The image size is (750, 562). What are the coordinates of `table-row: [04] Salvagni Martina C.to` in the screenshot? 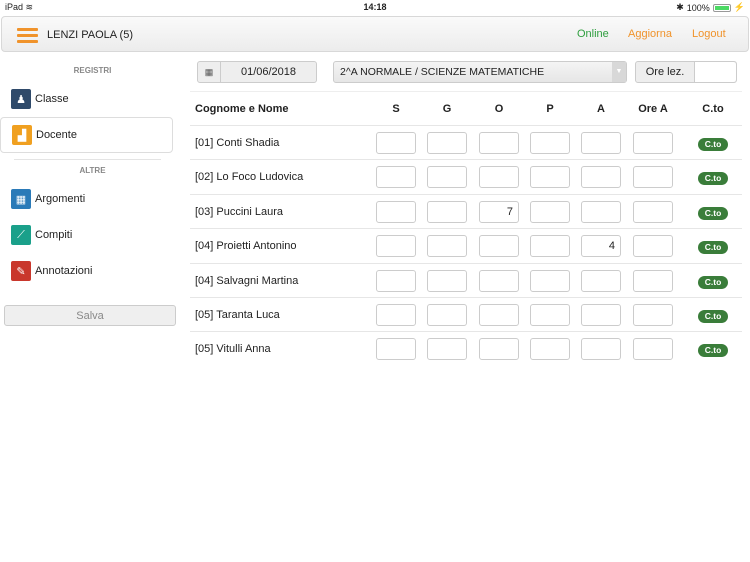 It's located at (466, 279).